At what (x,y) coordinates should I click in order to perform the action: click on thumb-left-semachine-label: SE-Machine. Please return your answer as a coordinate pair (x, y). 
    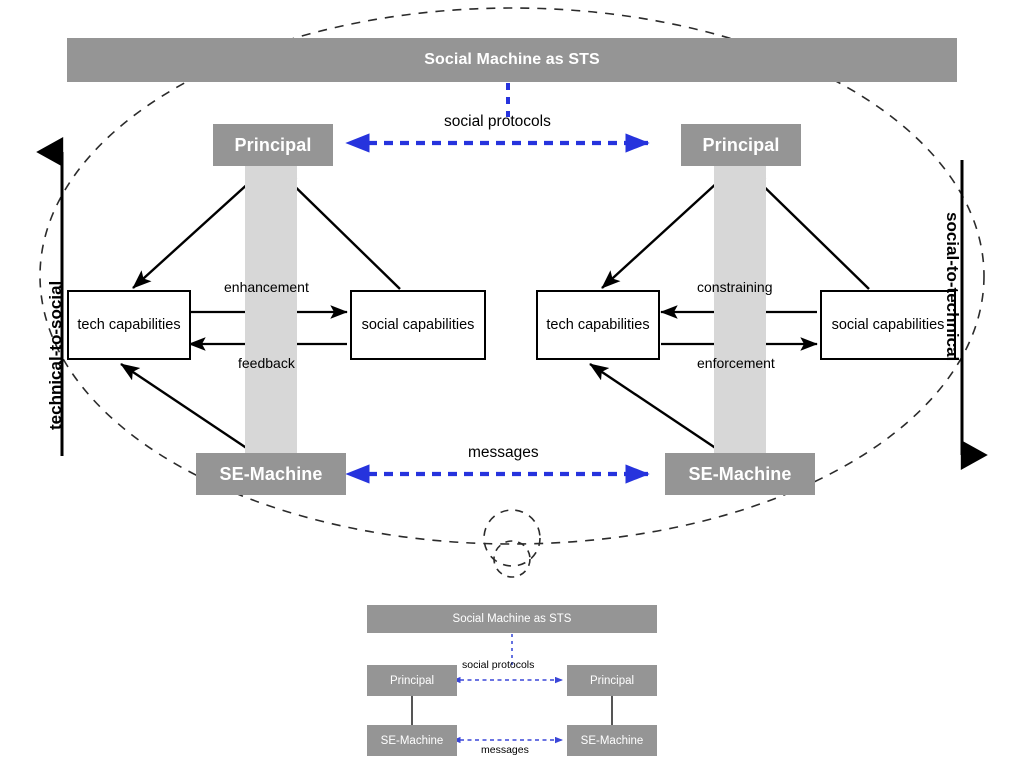
    Looking at the image, I should click on (412, 740).